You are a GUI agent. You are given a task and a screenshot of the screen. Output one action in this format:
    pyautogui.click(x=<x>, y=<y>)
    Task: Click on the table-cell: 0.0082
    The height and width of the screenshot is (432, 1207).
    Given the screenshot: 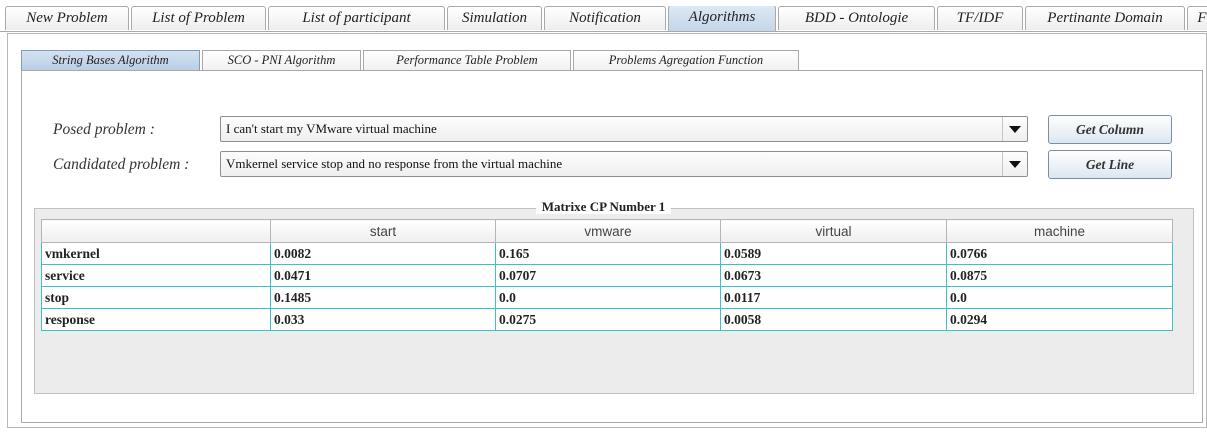 What is the action you would take?
    pyautogui.click(x=383, y=253)
    